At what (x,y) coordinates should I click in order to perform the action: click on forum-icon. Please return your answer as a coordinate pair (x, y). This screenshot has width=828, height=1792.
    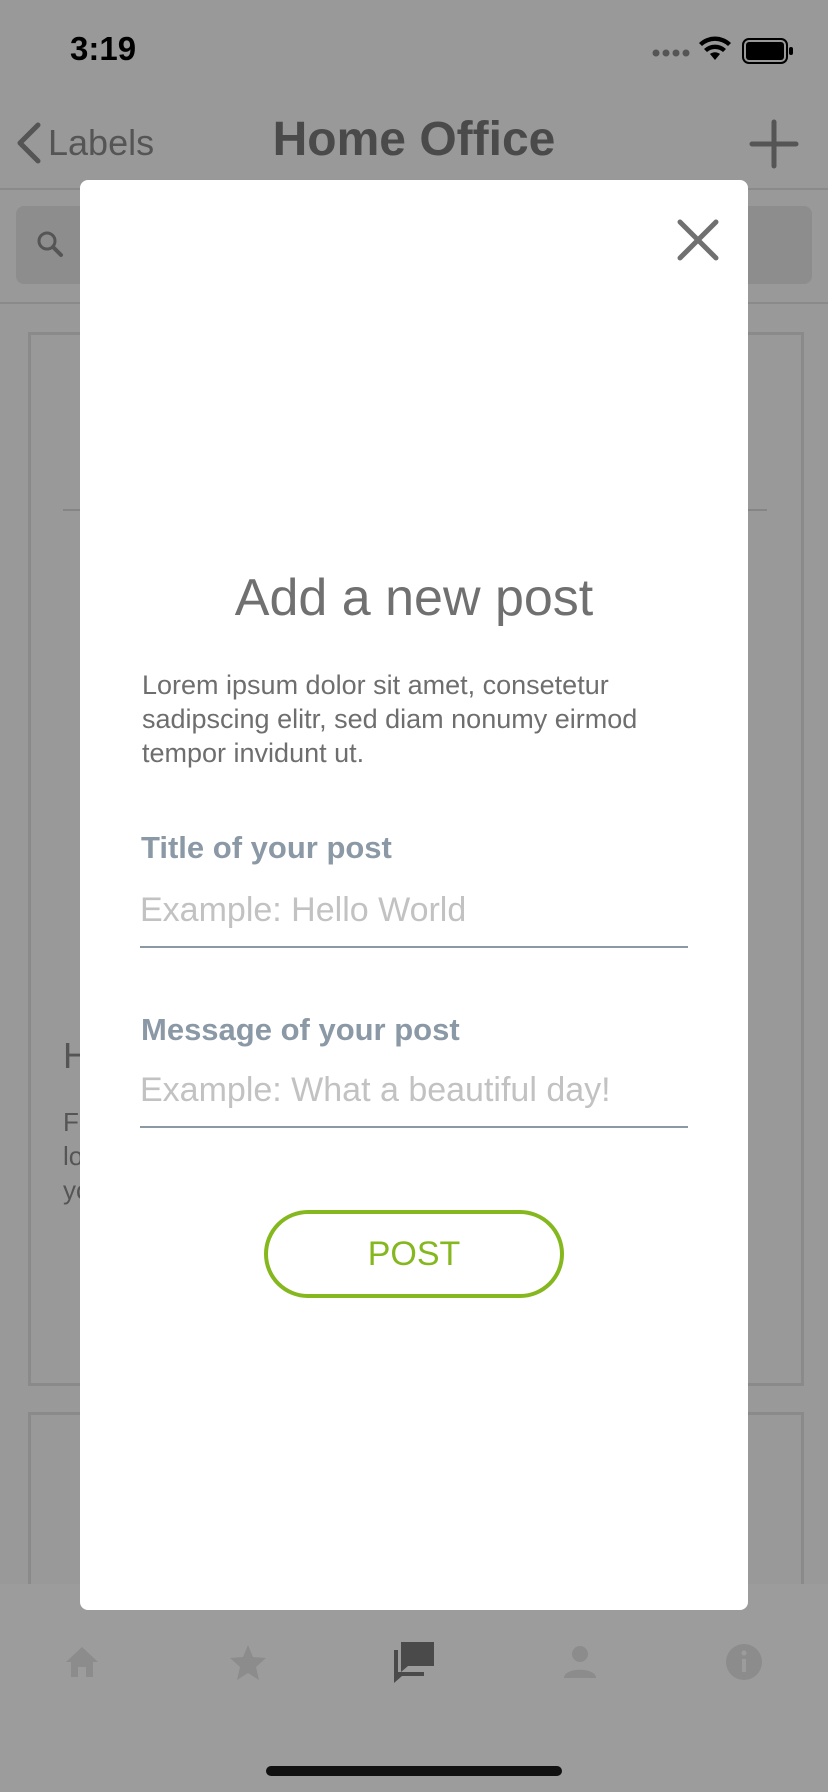
    Looking at the image, I should click on (414, 1662).